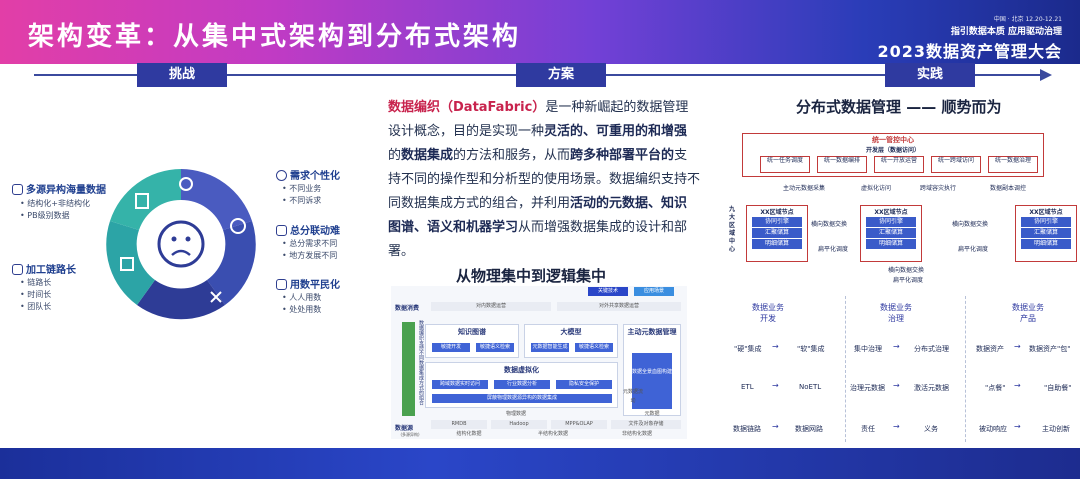 This screenshot has height=479, width=1080. I want to click on challenge-detail: • 不同业务 • 不同诉求, so click(302, 194).